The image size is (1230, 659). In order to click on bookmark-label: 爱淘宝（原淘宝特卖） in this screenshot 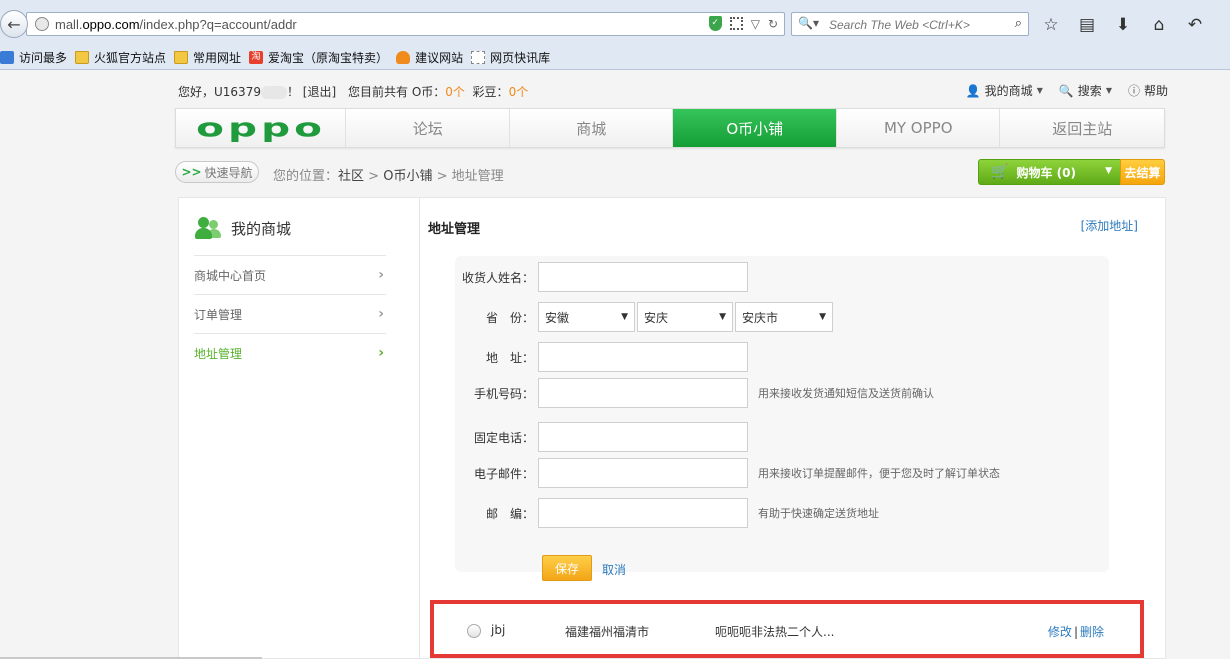, I will do `click(328, 57)`.